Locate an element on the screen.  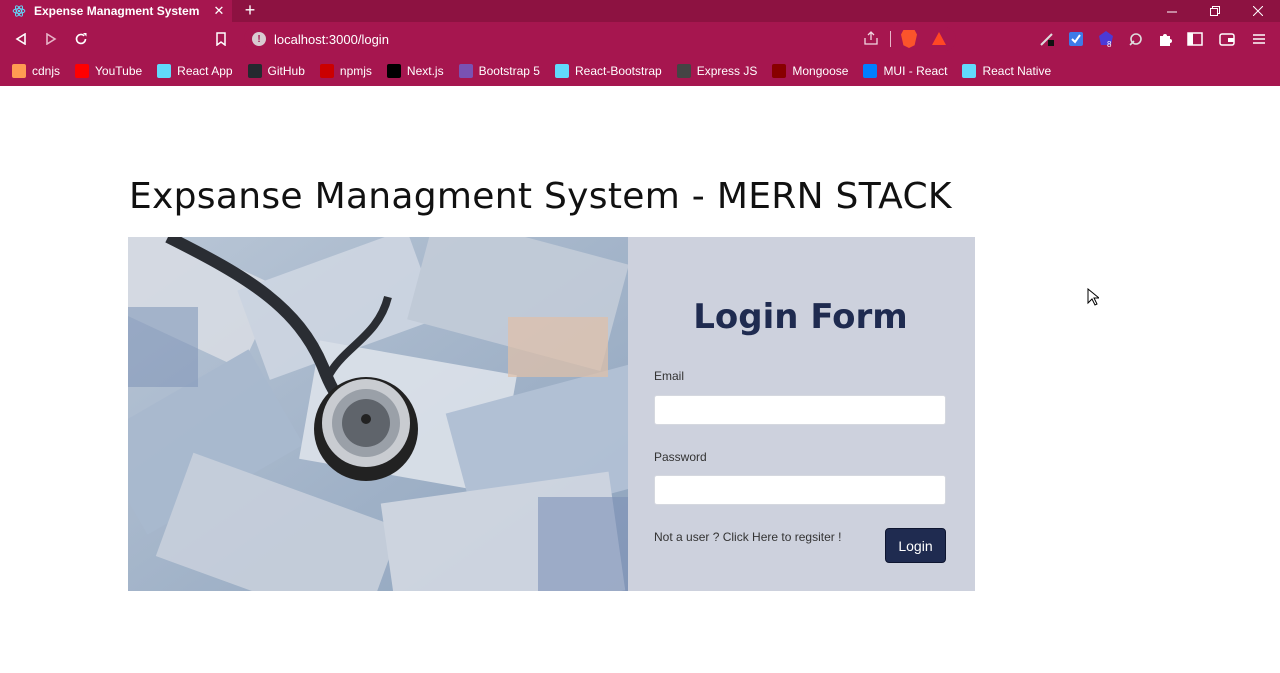
sidebar-icon is located at coordinates (1195, 39).